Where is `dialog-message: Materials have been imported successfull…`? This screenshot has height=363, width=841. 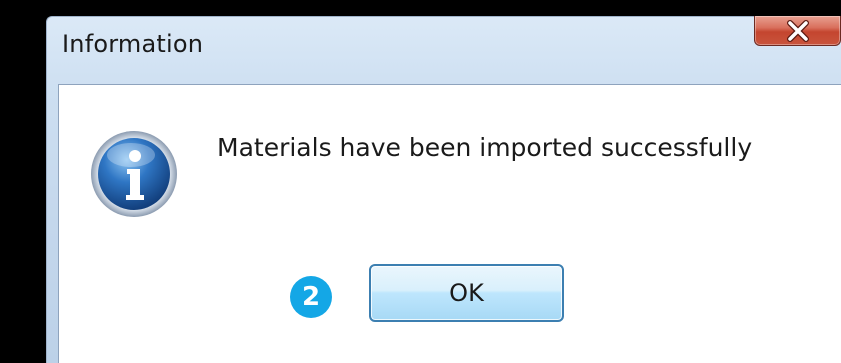
dialog-message: Materials have been imported successfull… is located at coordinates (485, 147).